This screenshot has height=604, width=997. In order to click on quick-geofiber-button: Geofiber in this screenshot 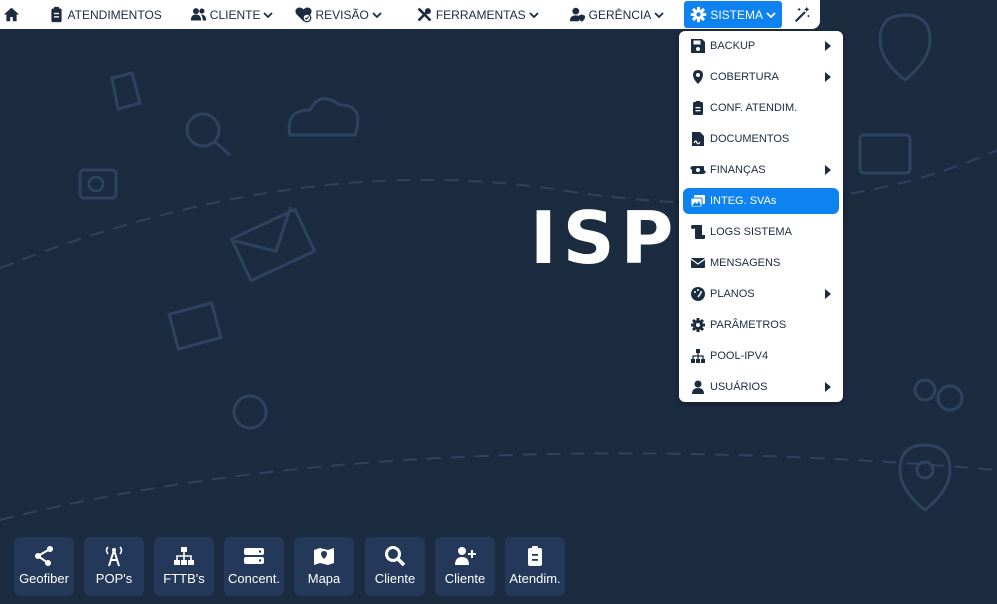, I will do `click(44, 566)`.